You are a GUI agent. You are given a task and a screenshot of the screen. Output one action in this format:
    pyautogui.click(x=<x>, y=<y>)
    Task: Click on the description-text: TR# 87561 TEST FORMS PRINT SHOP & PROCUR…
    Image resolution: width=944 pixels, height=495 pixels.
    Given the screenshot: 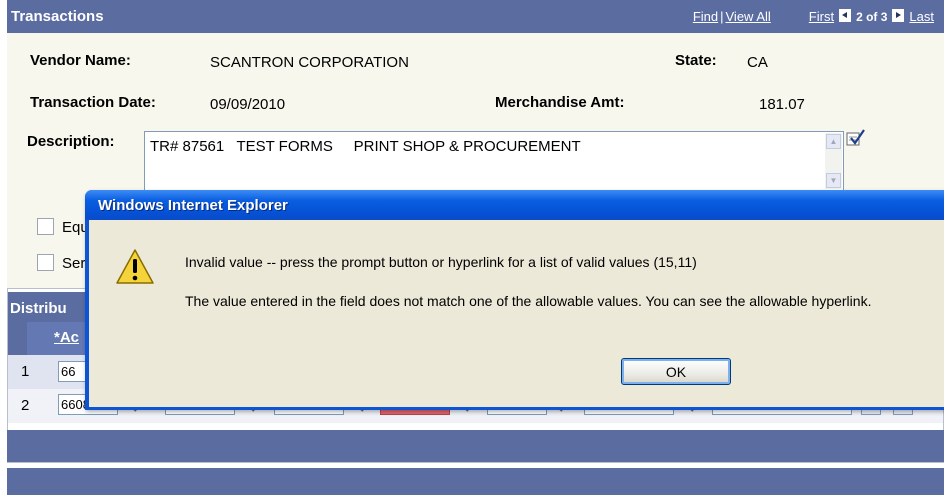 What is the action you would take?
    pyautogui.click(x=365, y=146)
    